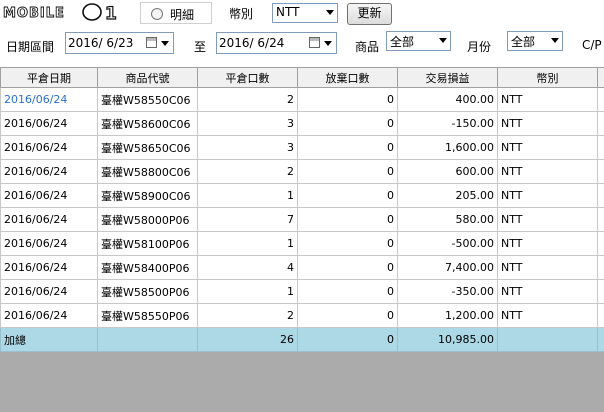 The image size is (604, 412). I want to click on table-row: 2016/06/24 臺權W58800C06 2 0 600.00 NTT, so click(302, 171).